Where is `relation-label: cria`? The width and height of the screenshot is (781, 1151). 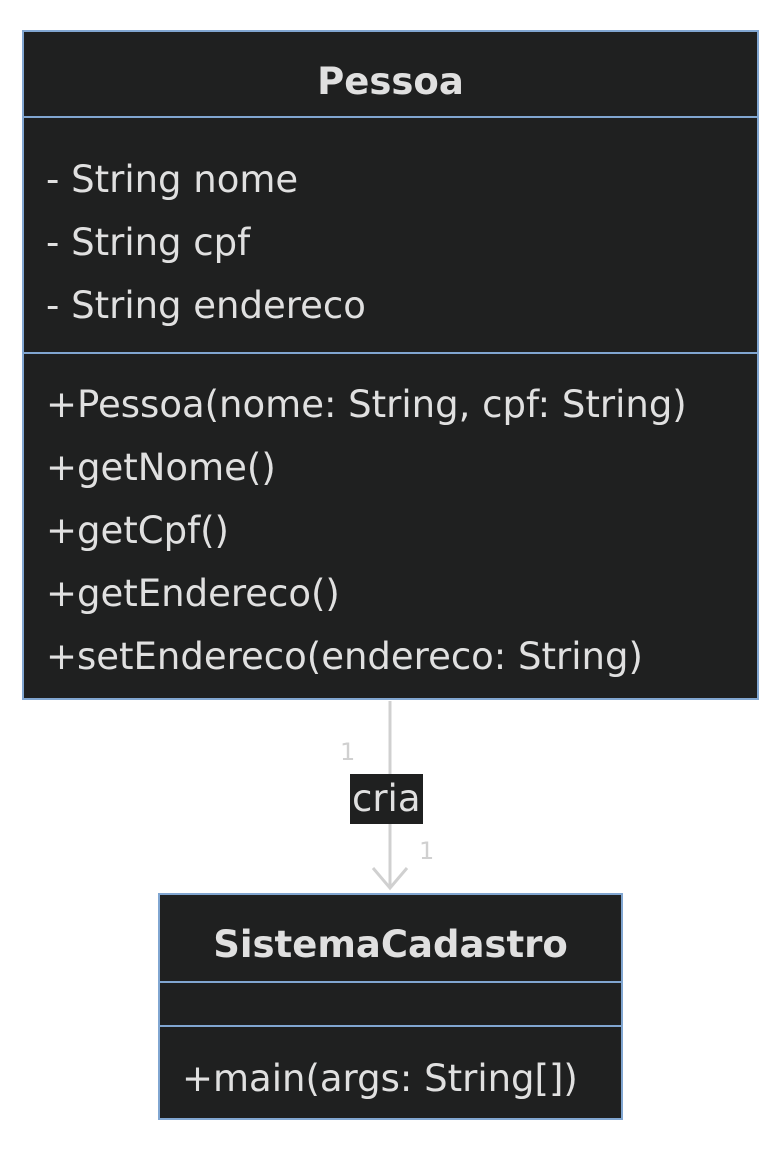 relation-label: cria is located at coordinates (386, 799).